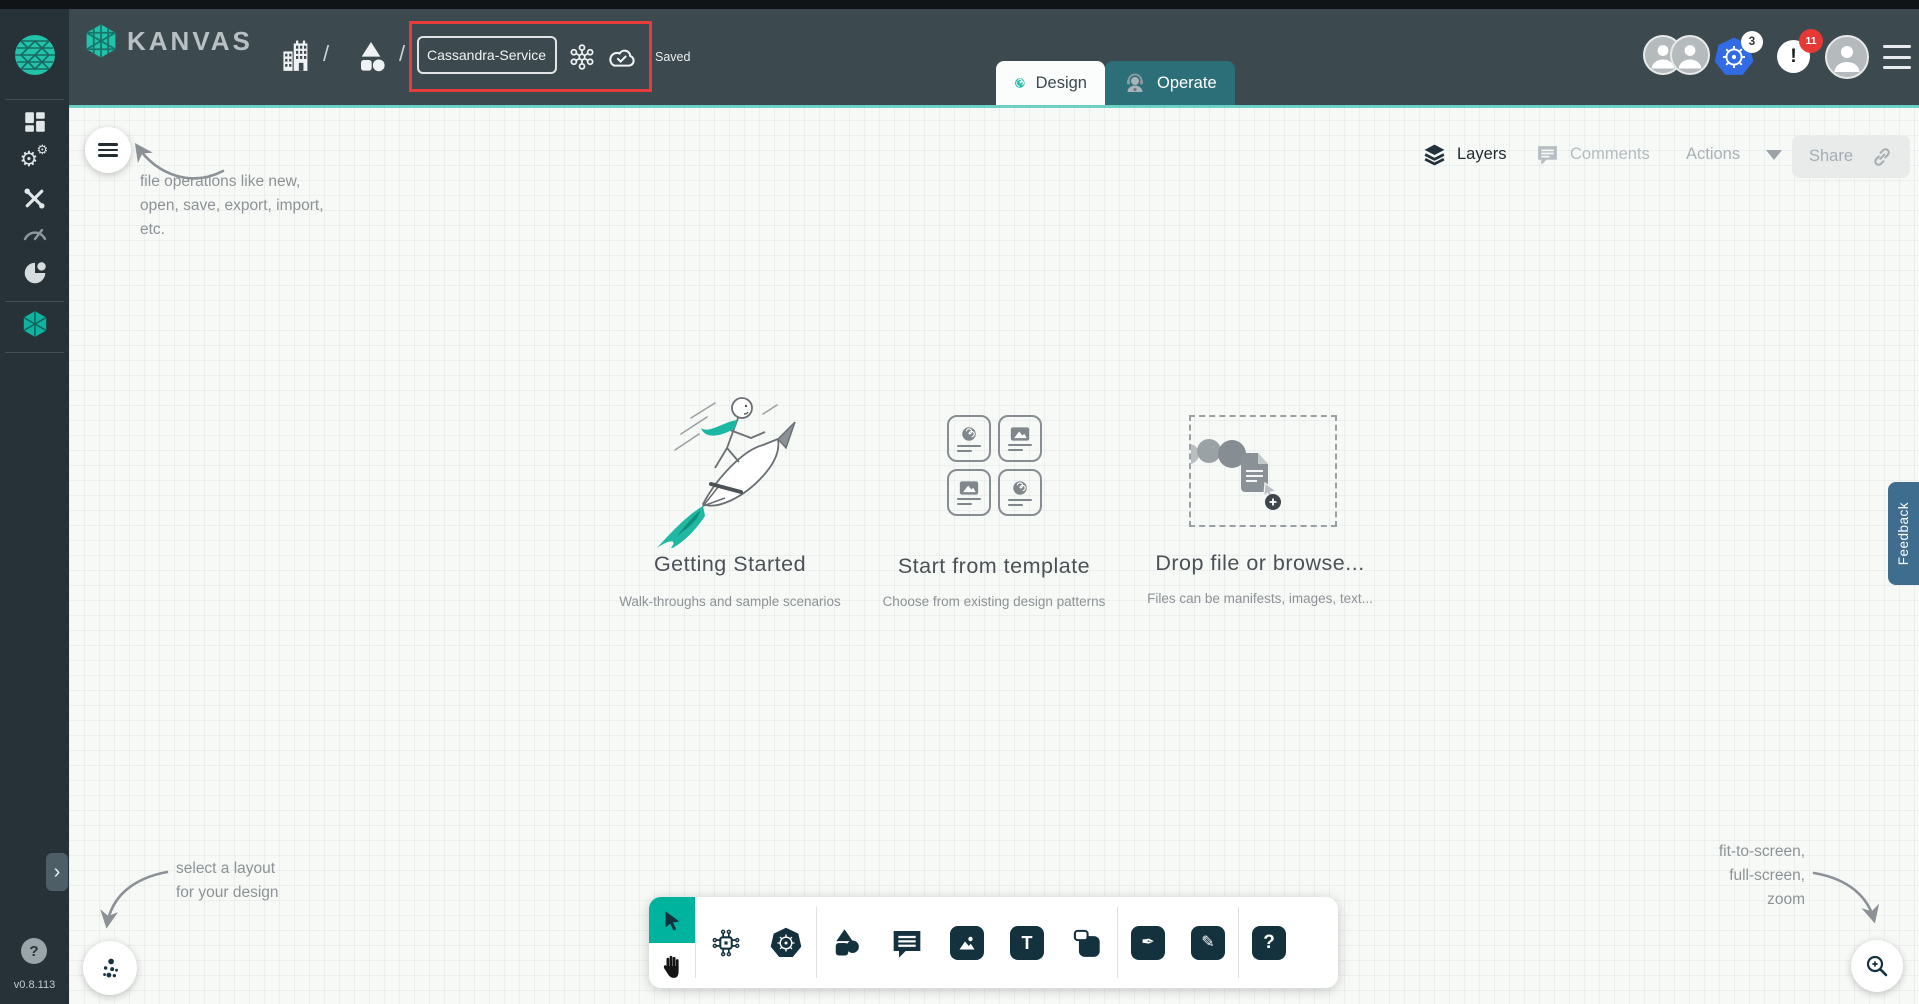 This screenshot has width=1919, height=1004. I want to click on cloud-check-icon, so click(622, 58).